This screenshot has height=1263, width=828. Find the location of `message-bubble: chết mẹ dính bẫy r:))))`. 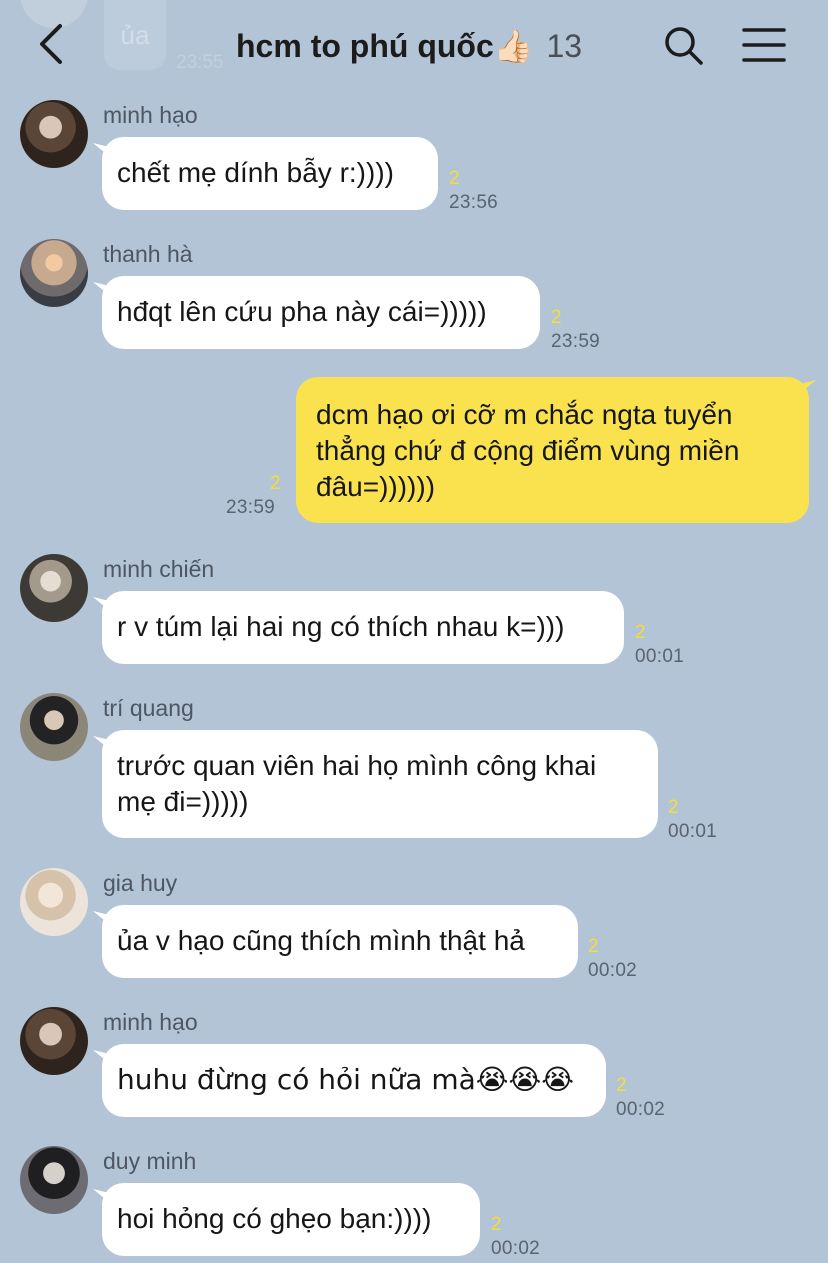

message-bubble: chết mẹ dính bẫy r:)))) is located at coordinates (270, 173).